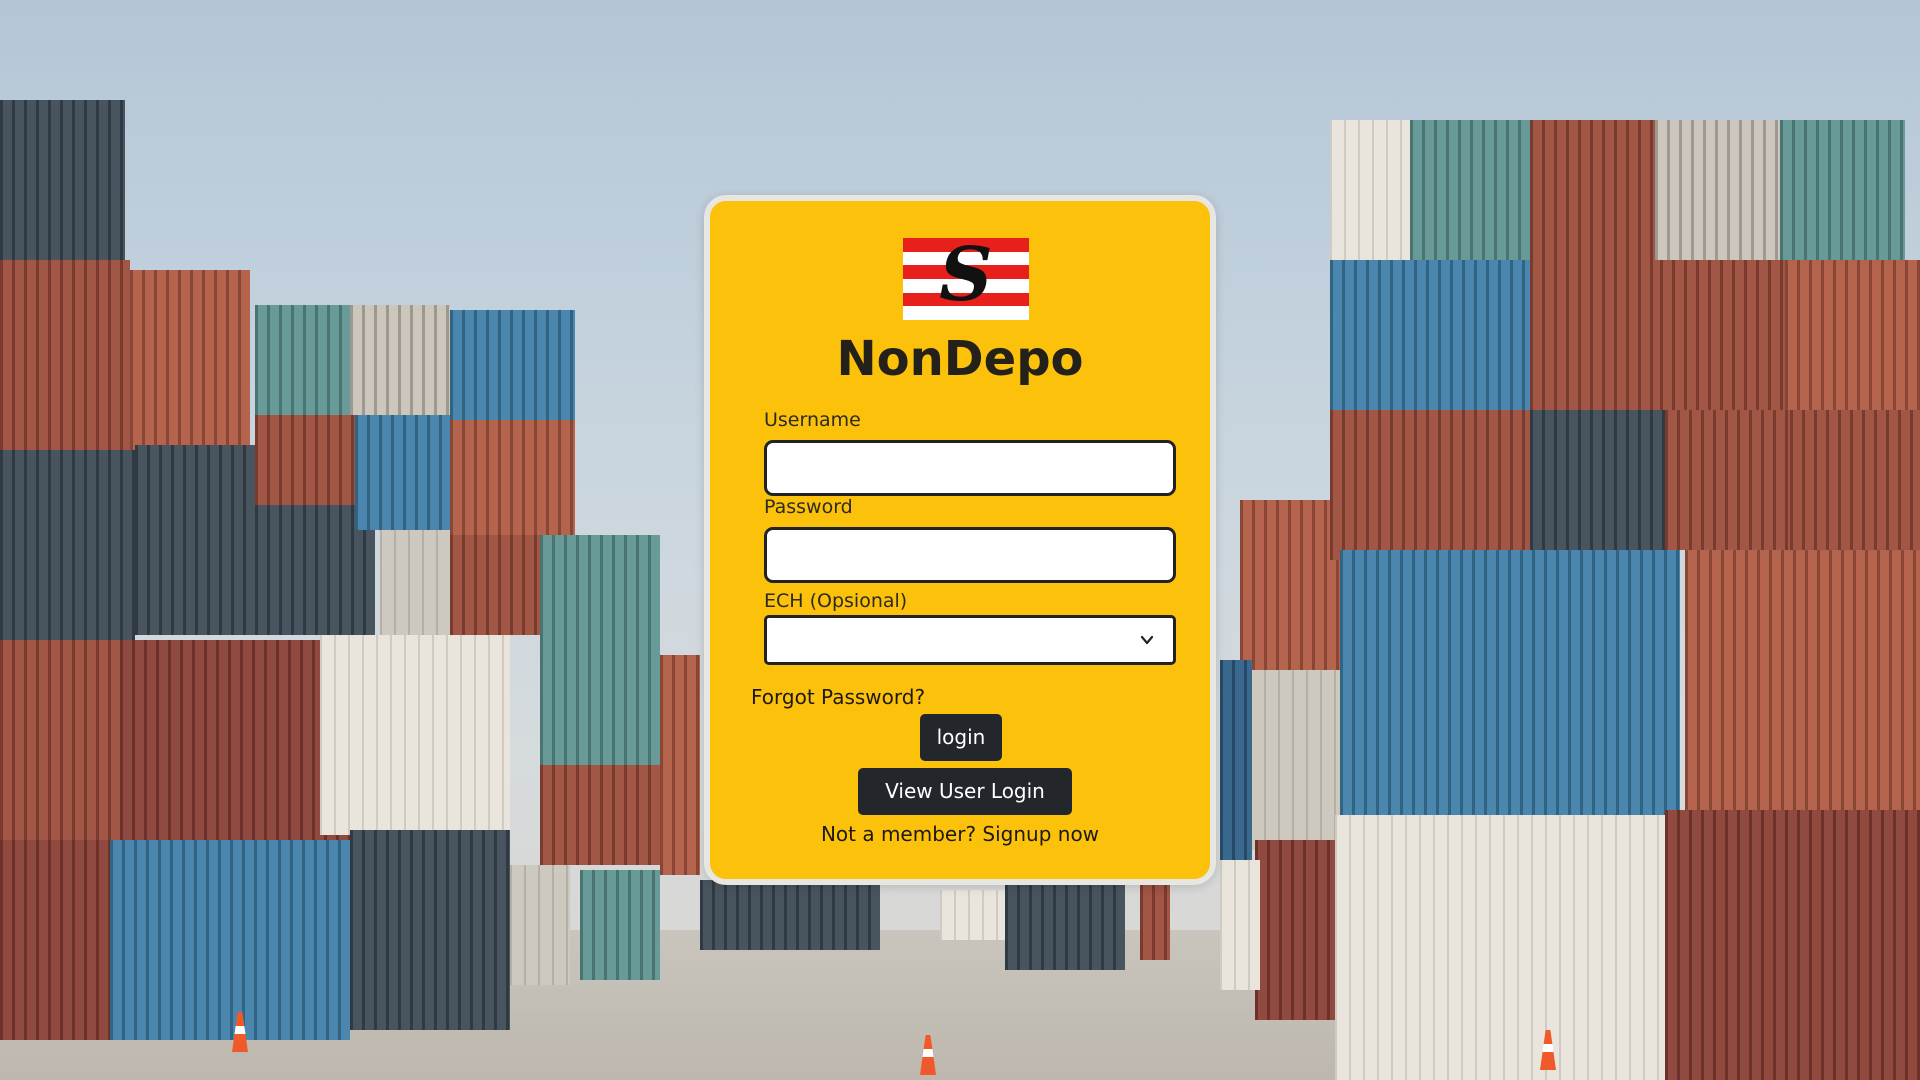 The width and height of the screenshot is (1920, 1080). I want to click on password-label: Password, so click(808, 507).